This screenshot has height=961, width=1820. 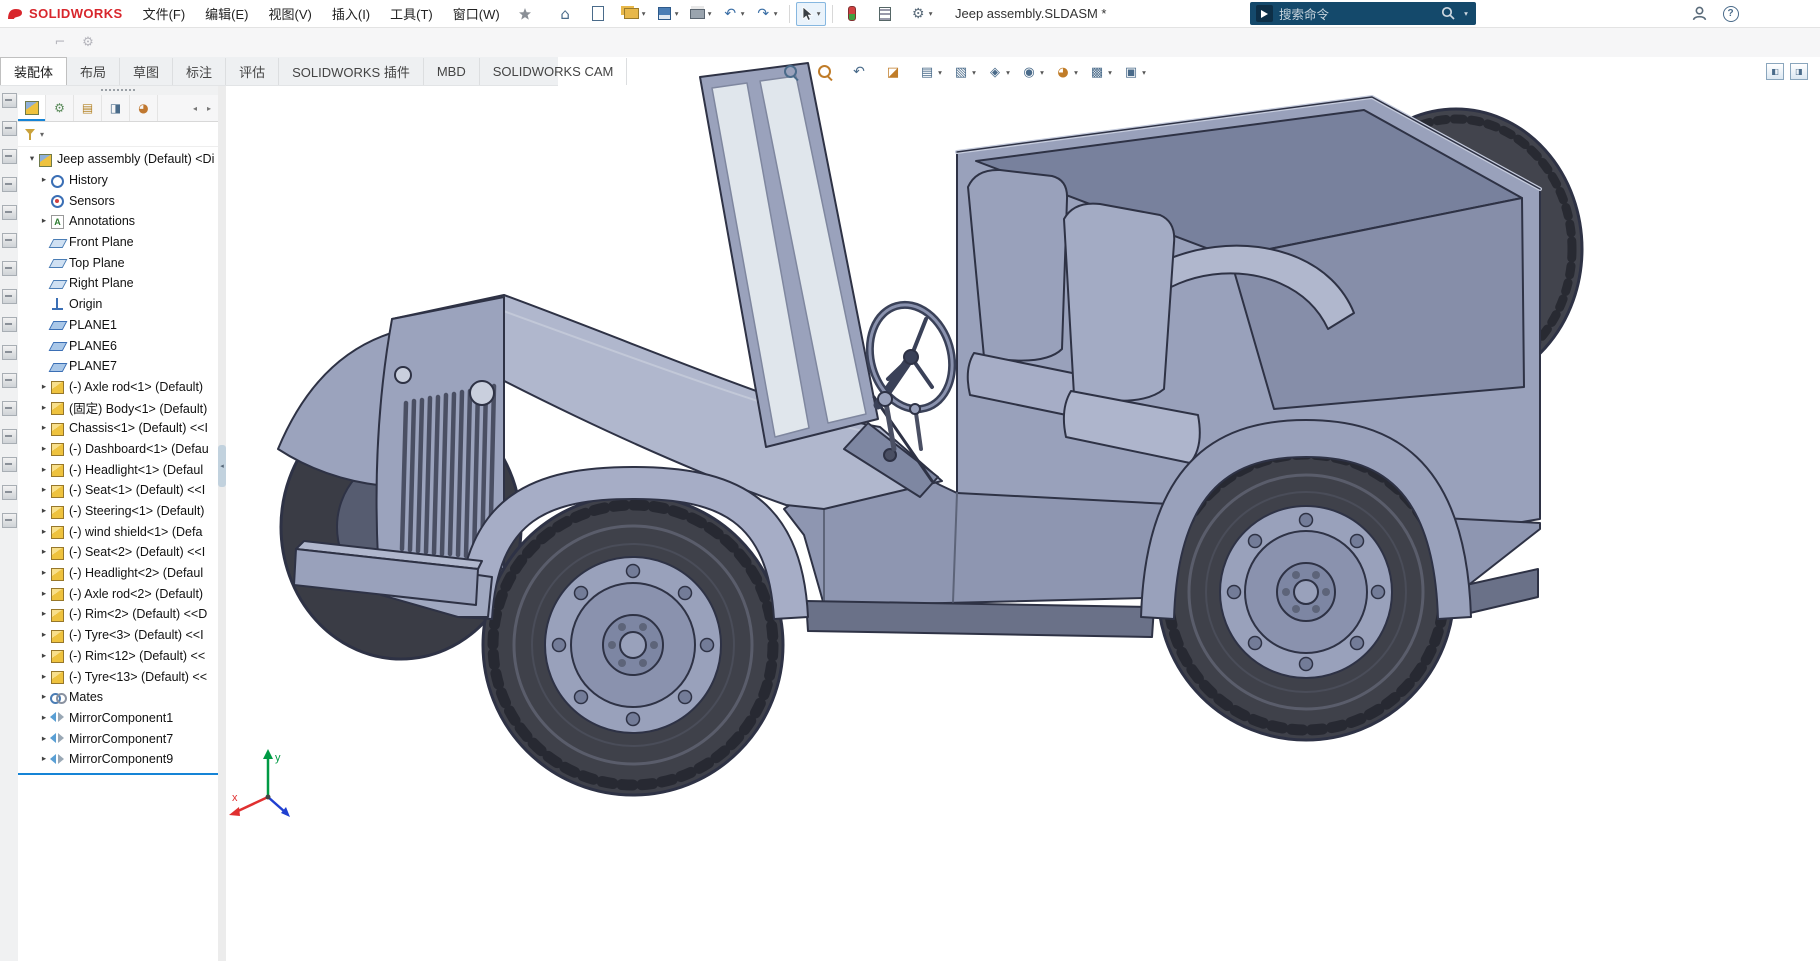 What do you see at coordinates (118, 407) in the screenshot?
I see `tree-item: (固定) Body<1> (Default)` at bounding box center [118, 407].